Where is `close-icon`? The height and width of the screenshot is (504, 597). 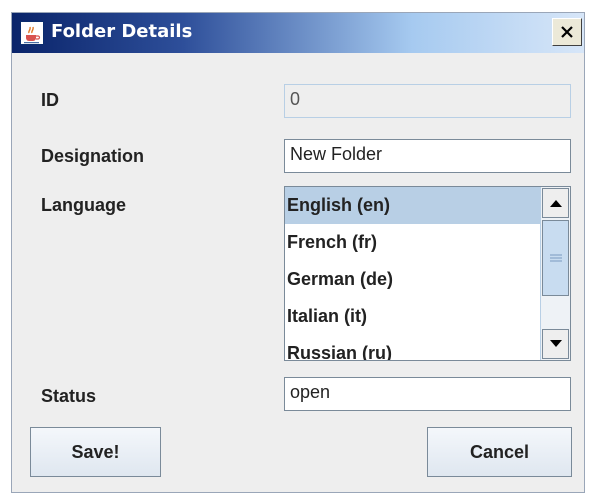
close-icon is located at coordinates (567, 32).